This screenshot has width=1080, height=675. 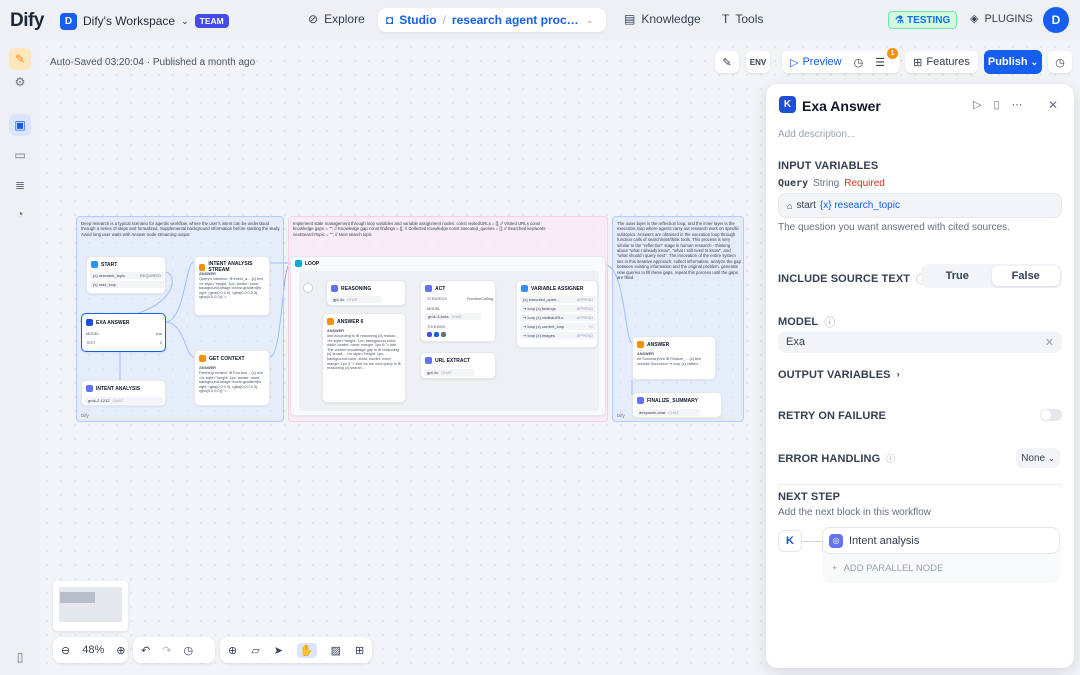 What do you see at coordinates (1017, 104) in the screenshot?
I see `more-icon: ⋯` at bounding box center [1017, 104].